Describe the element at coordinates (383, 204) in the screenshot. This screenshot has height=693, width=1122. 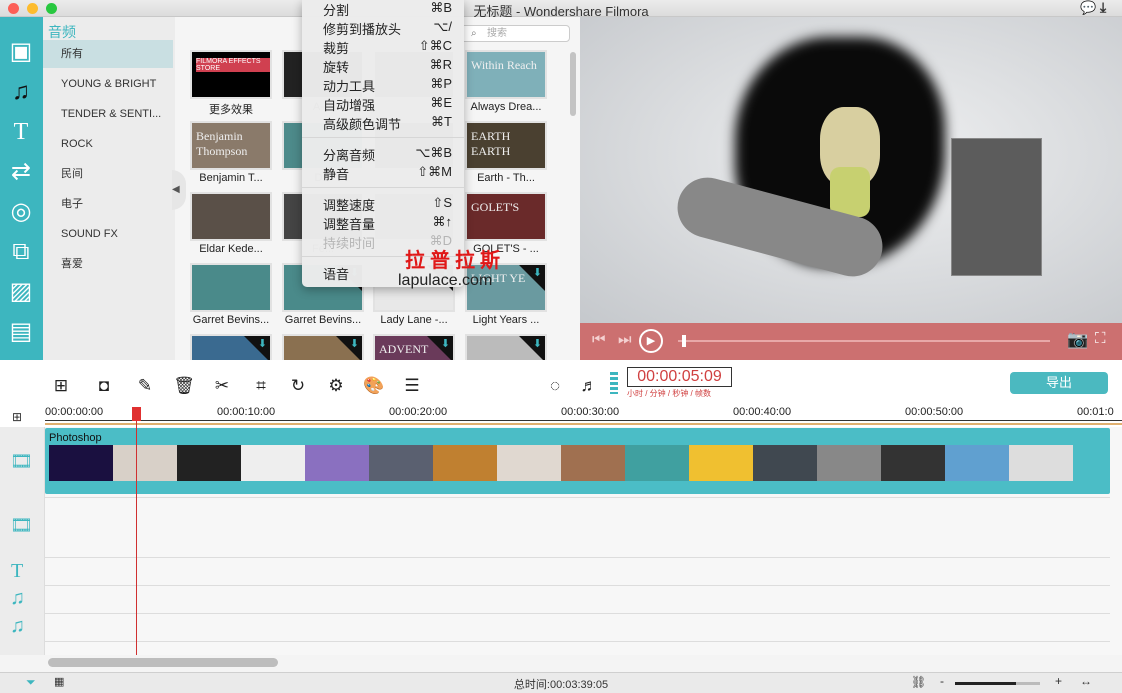
I see `menu-item: 调整速度 ⇧S` at that location.